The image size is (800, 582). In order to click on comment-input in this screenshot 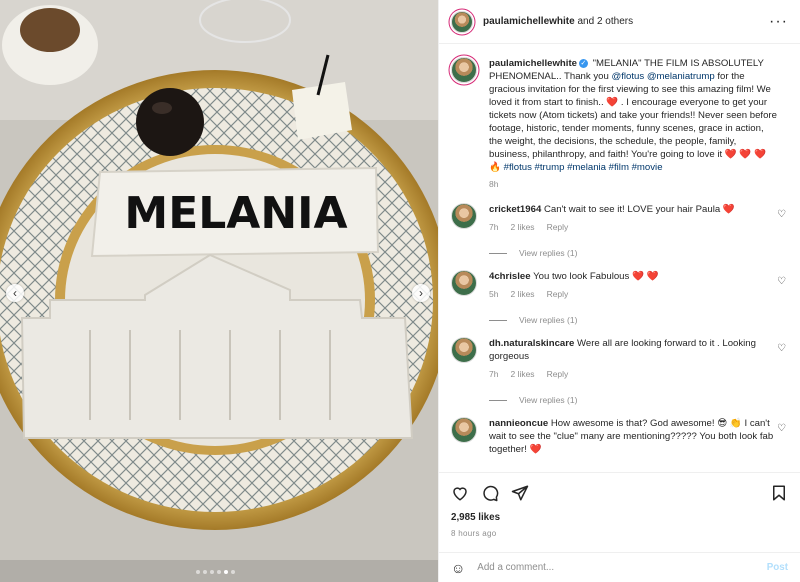, I will do `click(622, 567)`.